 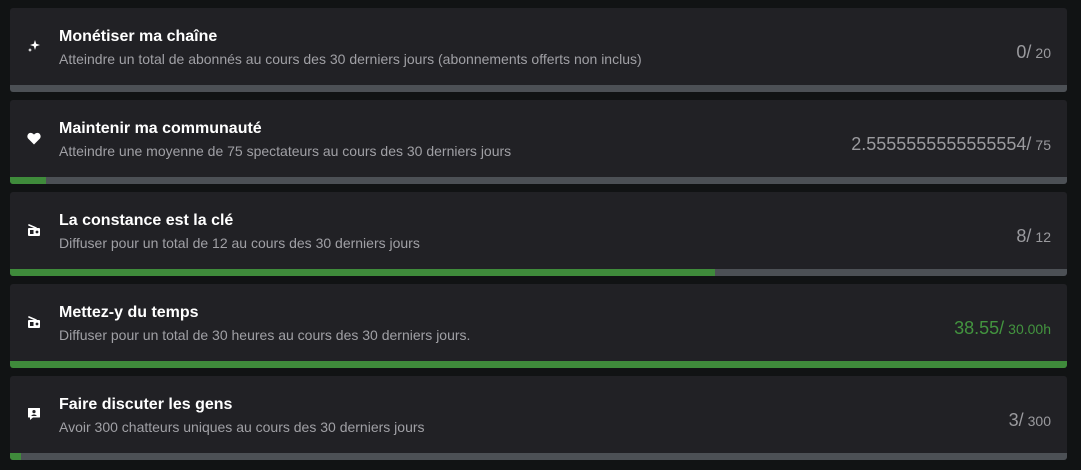 I want to click on goal-count: 2.5555555555555554/75, so click(x=951, y=144).